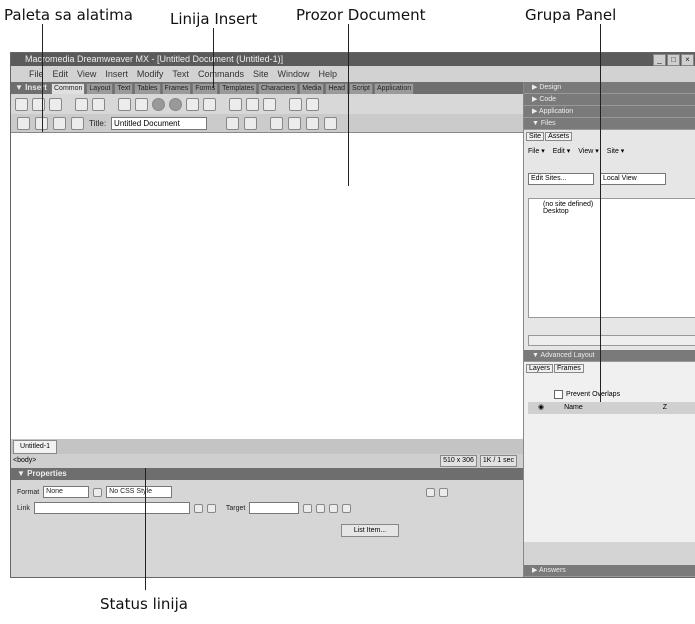 The height and width of the screenshot is (624, 695). Describe the element at coordinates (313, 123) in the screenshot. I see `code-navigation-icon` at that location.